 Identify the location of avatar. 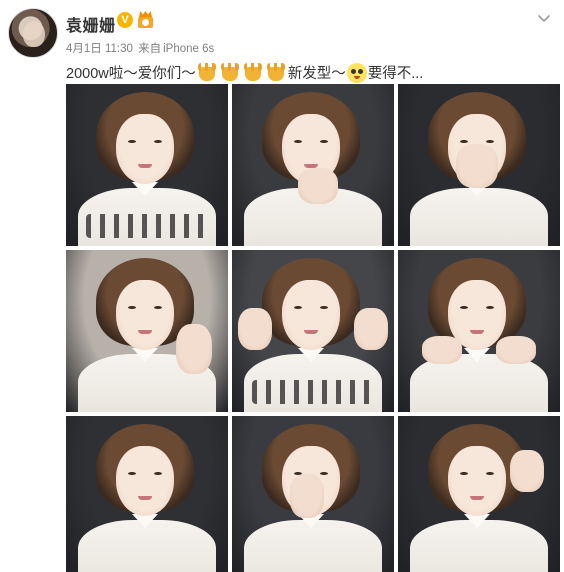
(33, 33).